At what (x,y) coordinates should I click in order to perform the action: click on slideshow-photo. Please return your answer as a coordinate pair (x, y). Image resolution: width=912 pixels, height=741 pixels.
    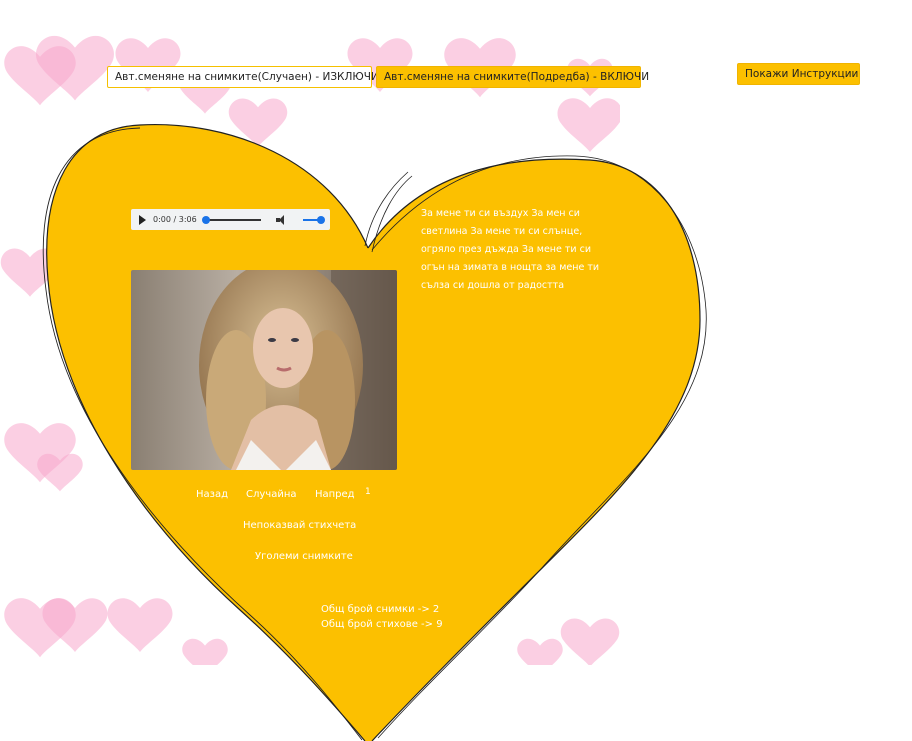
    Looking at the image, I should click on (264, 370).